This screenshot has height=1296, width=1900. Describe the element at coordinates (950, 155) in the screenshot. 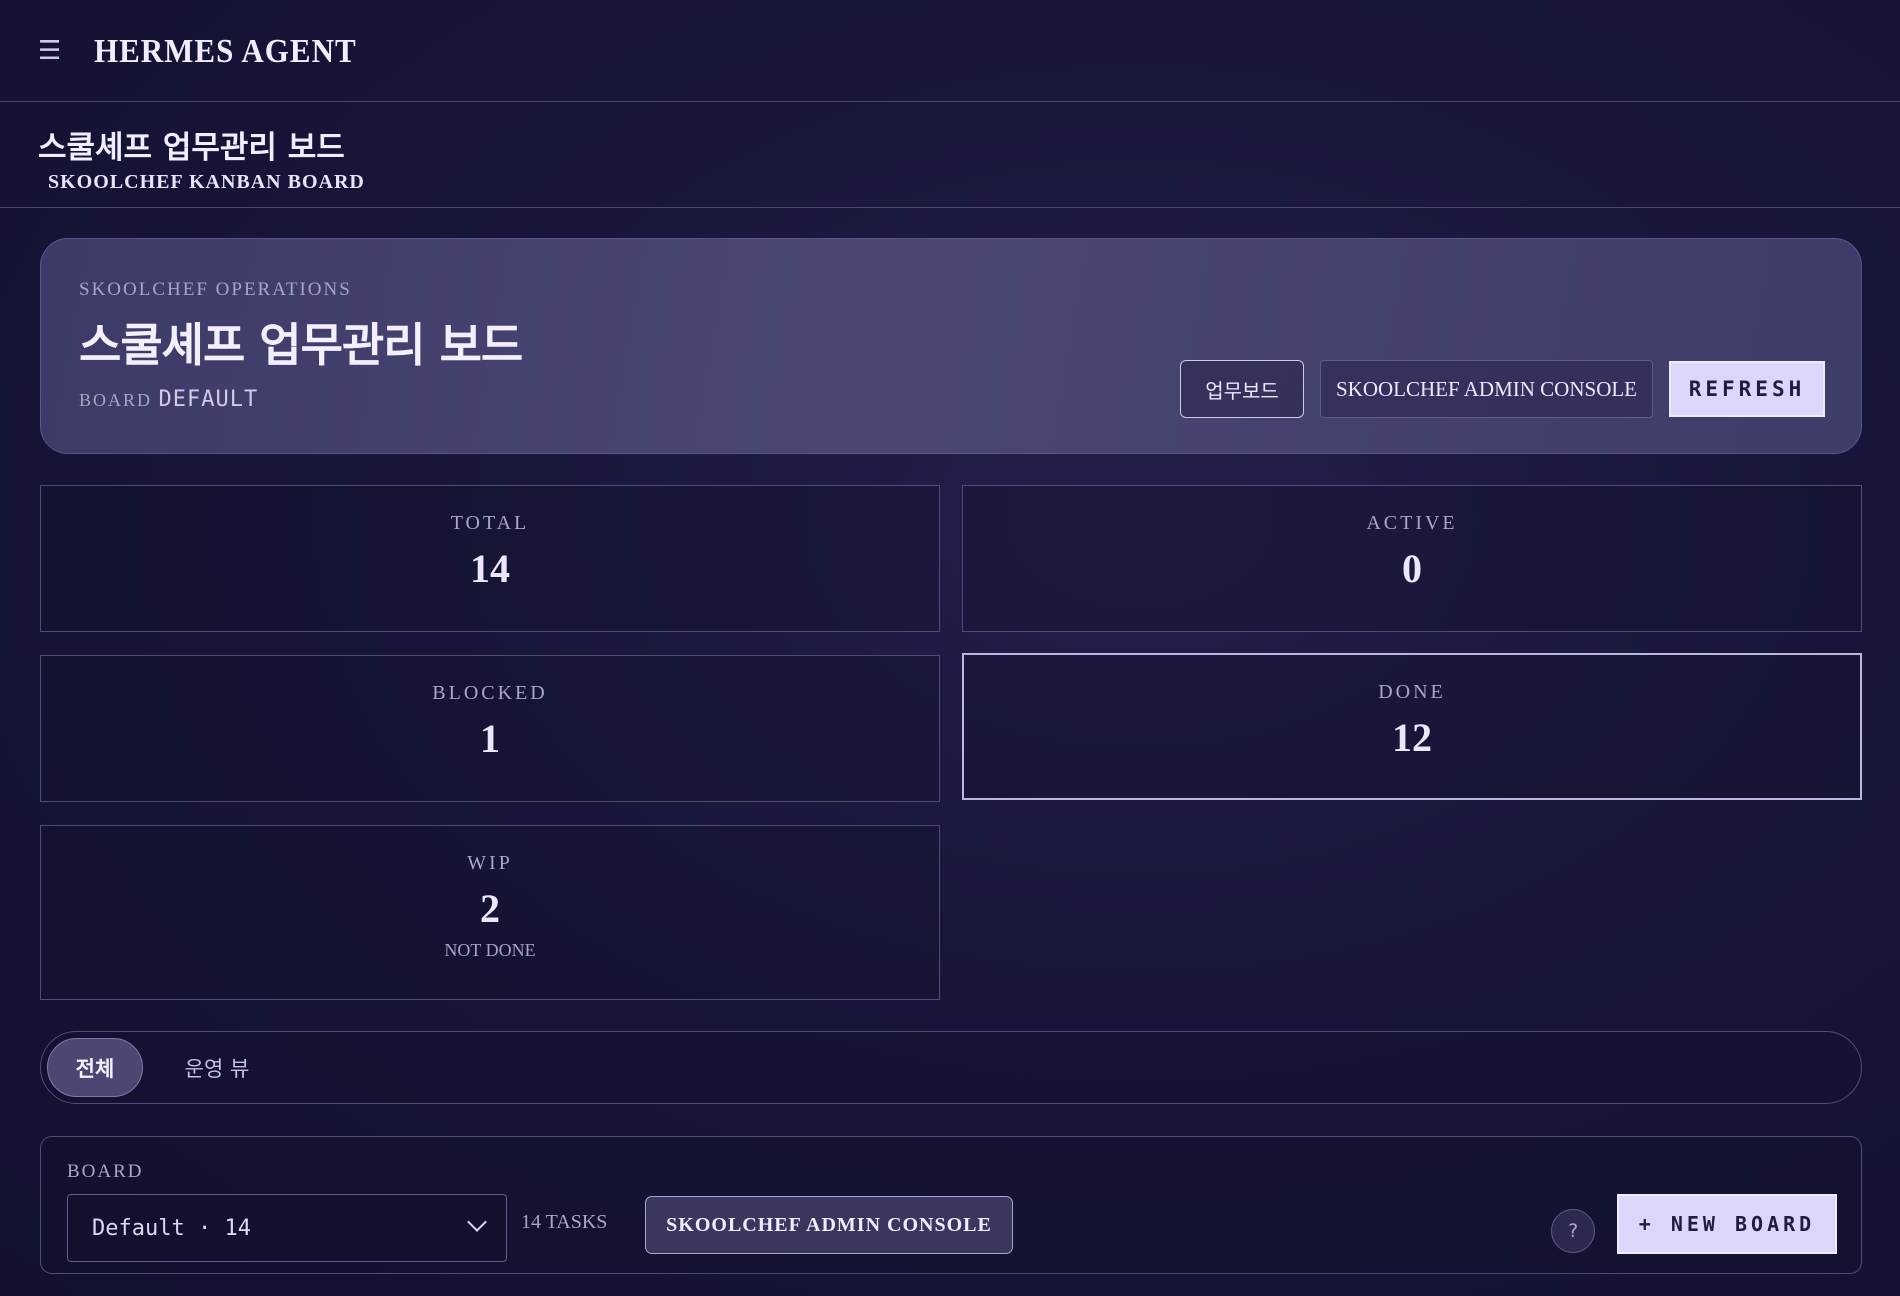

I see `page-header: 스쿨셰프 업무관리 보드 SKOOLCHEF KANBAN BOARD` at that location.